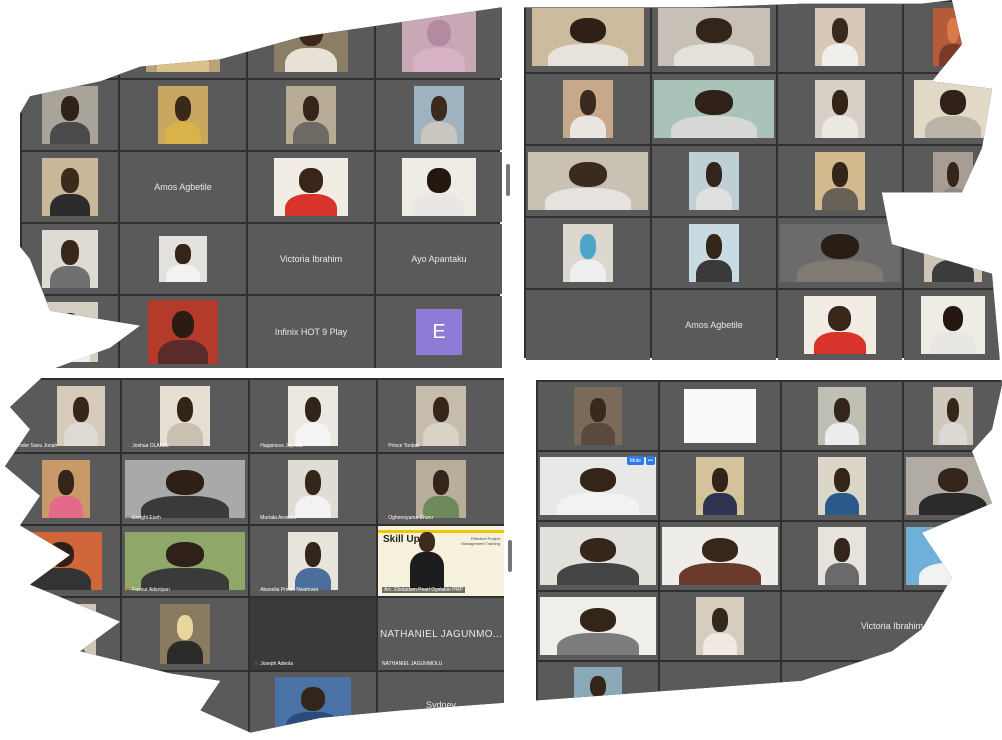  I want to click on participant-avatar-tile: E, so click(439, 332).